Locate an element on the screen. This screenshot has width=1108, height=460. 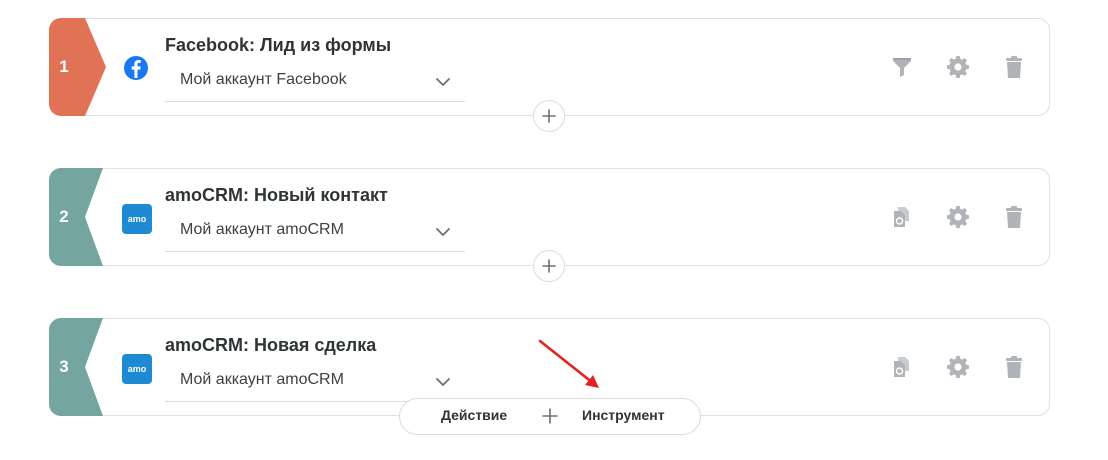
step-badge: 2 is located at coordinates (78, 217).